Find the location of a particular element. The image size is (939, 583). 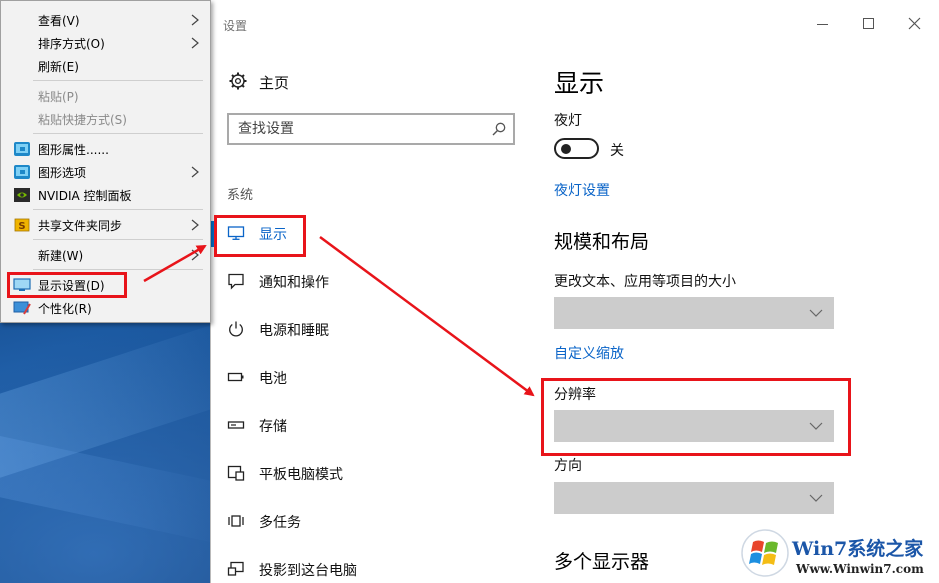

project-icon is located at coordinates (235, 568).